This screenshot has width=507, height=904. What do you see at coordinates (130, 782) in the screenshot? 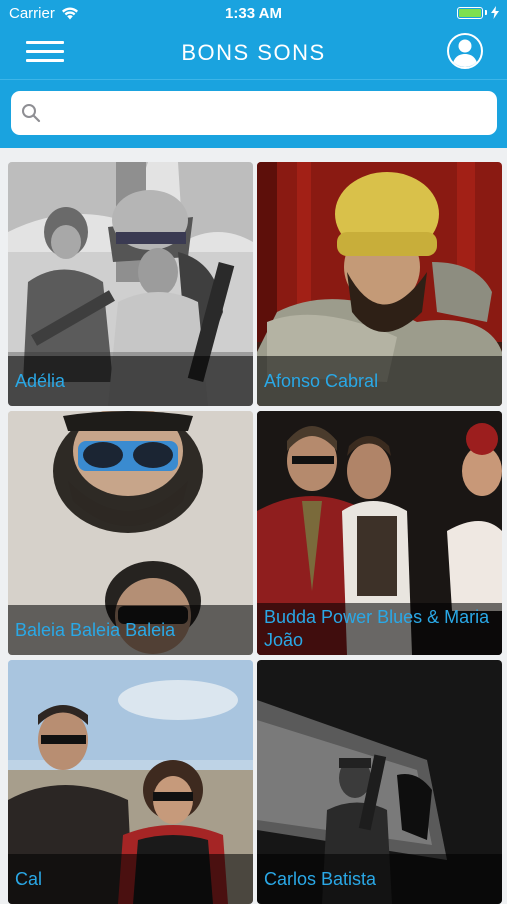
I see `artist-card-cal: Cal` at bounding box center [130, 782].